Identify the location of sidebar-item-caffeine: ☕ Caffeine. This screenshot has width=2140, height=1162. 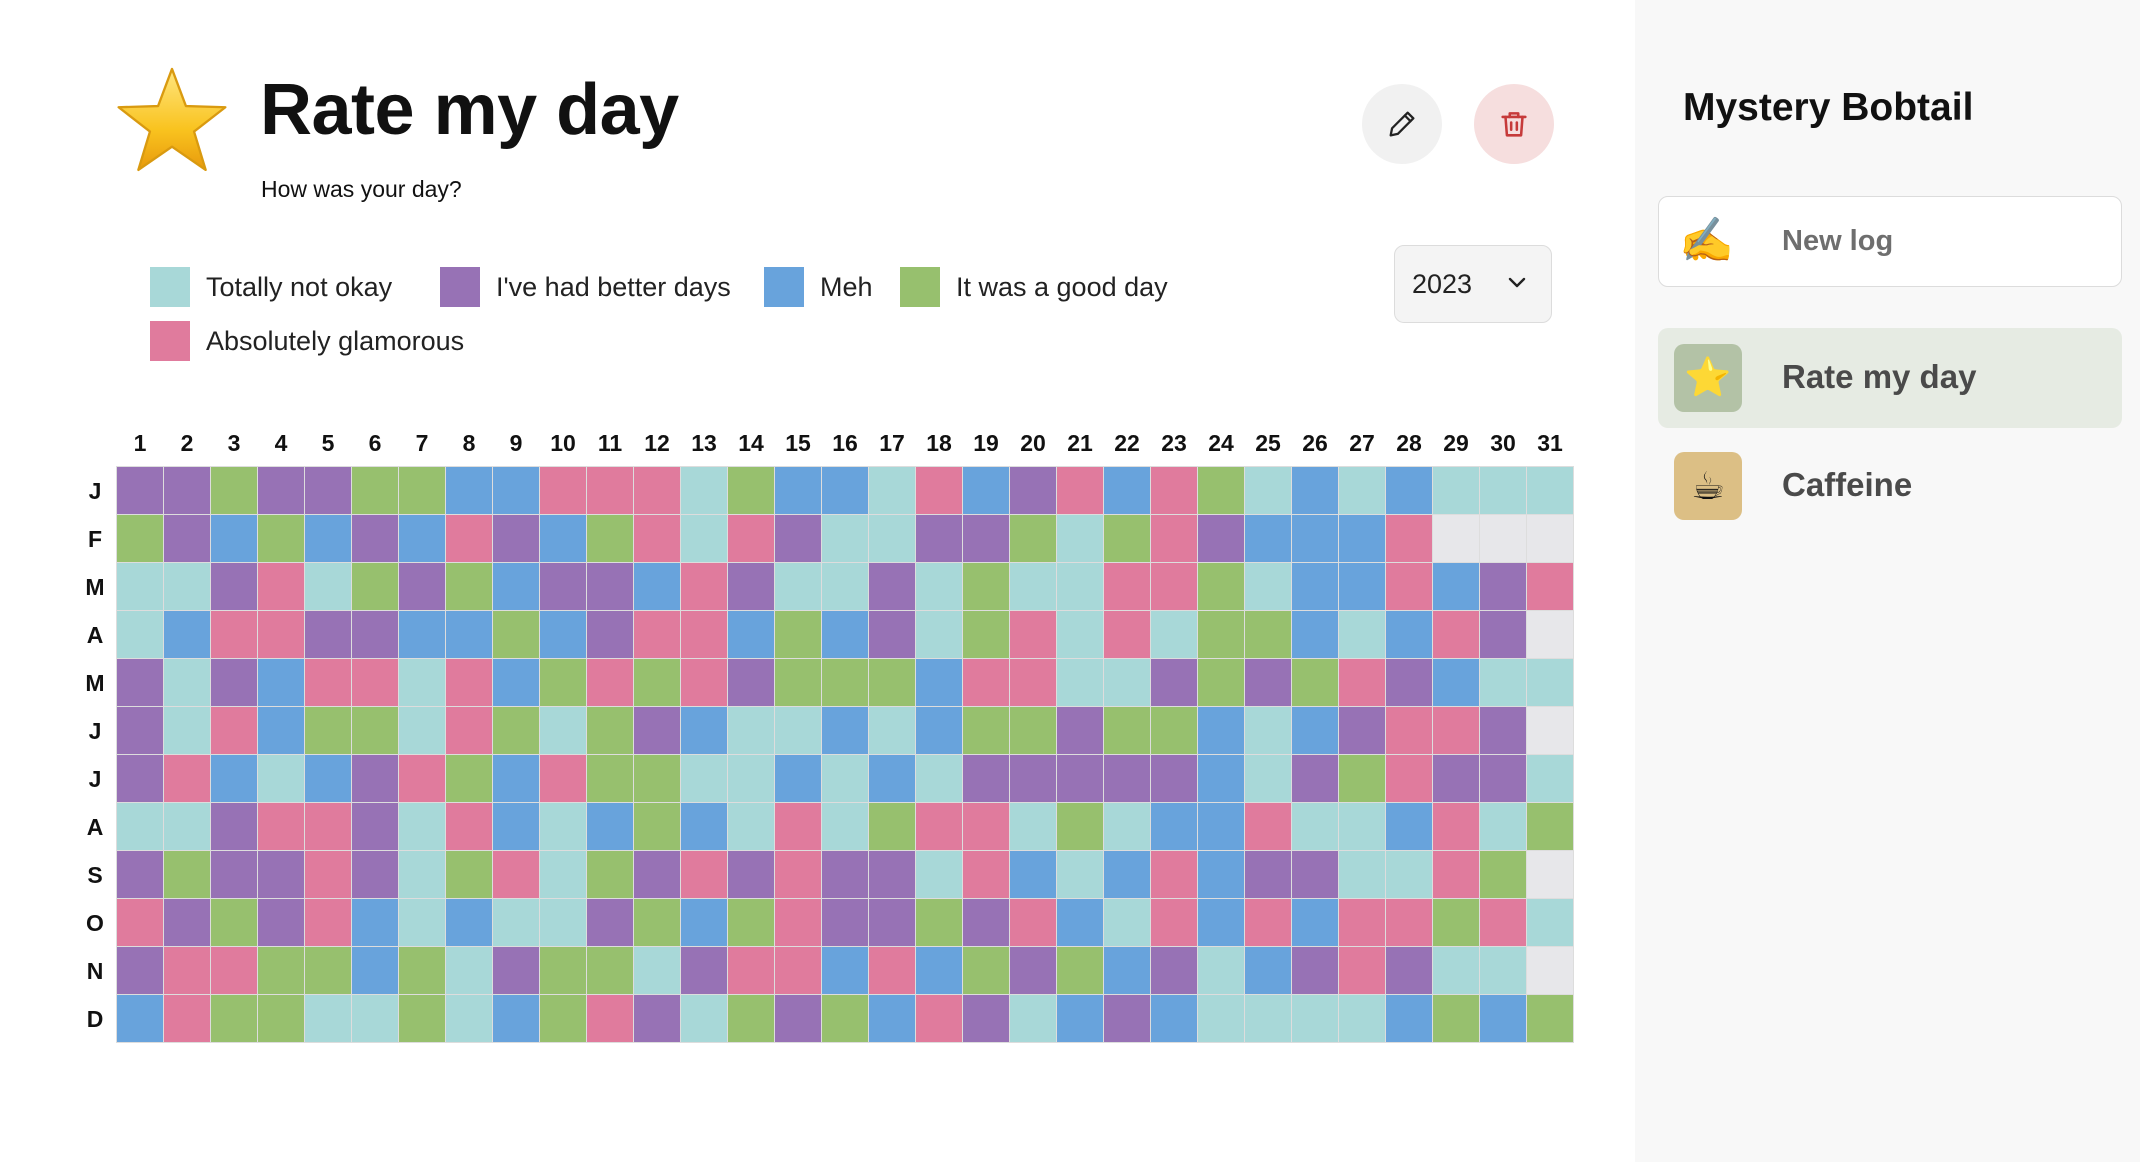
(1890, 486).